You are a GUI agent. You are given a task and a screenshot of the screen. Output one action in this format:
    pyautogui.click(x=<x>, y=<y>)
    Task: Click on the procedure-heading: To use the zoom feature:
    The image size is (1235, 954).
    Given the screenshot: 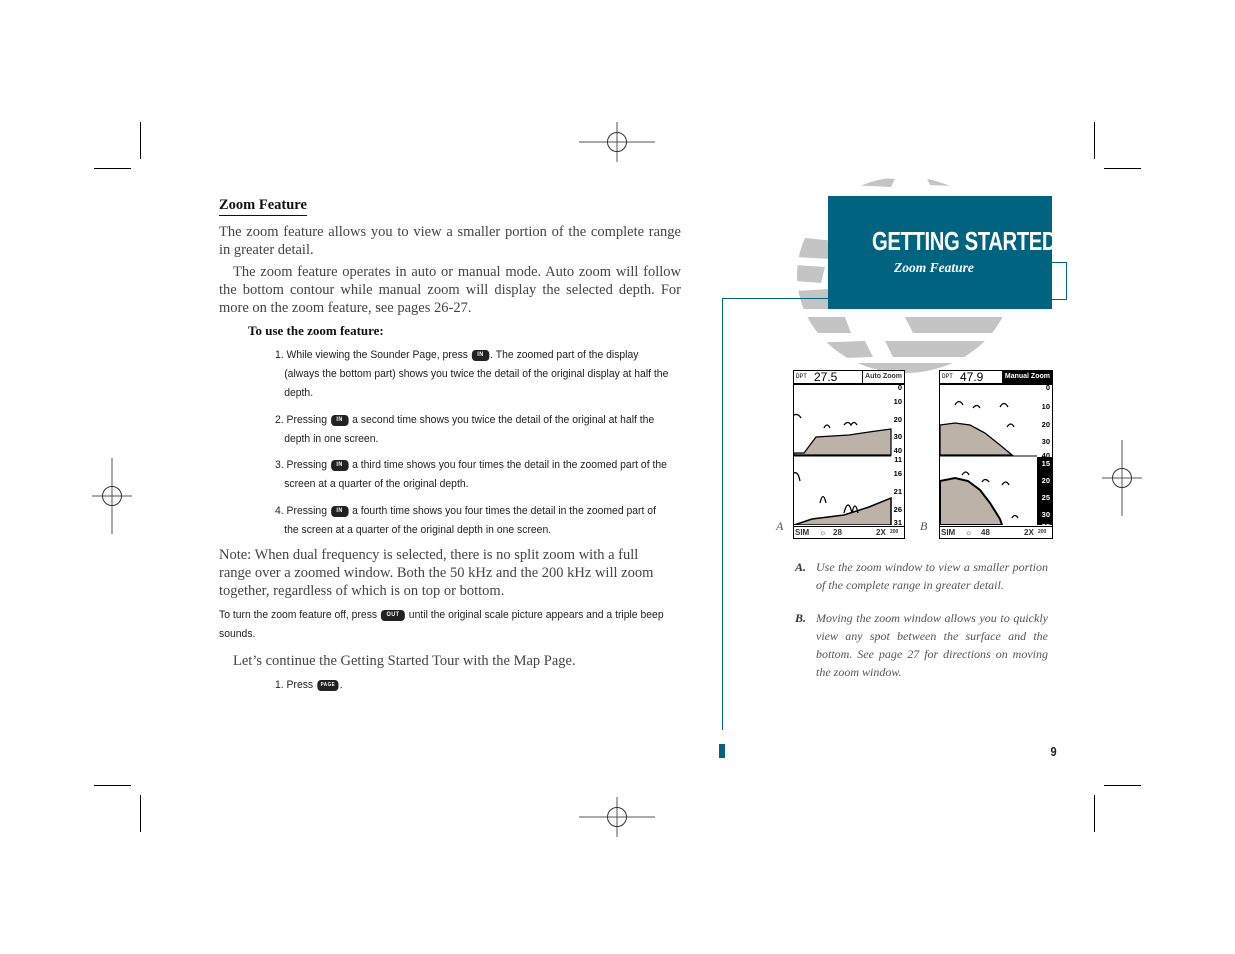 What is the action you would take?
    pyautogui.click(x=316, y=330)
    